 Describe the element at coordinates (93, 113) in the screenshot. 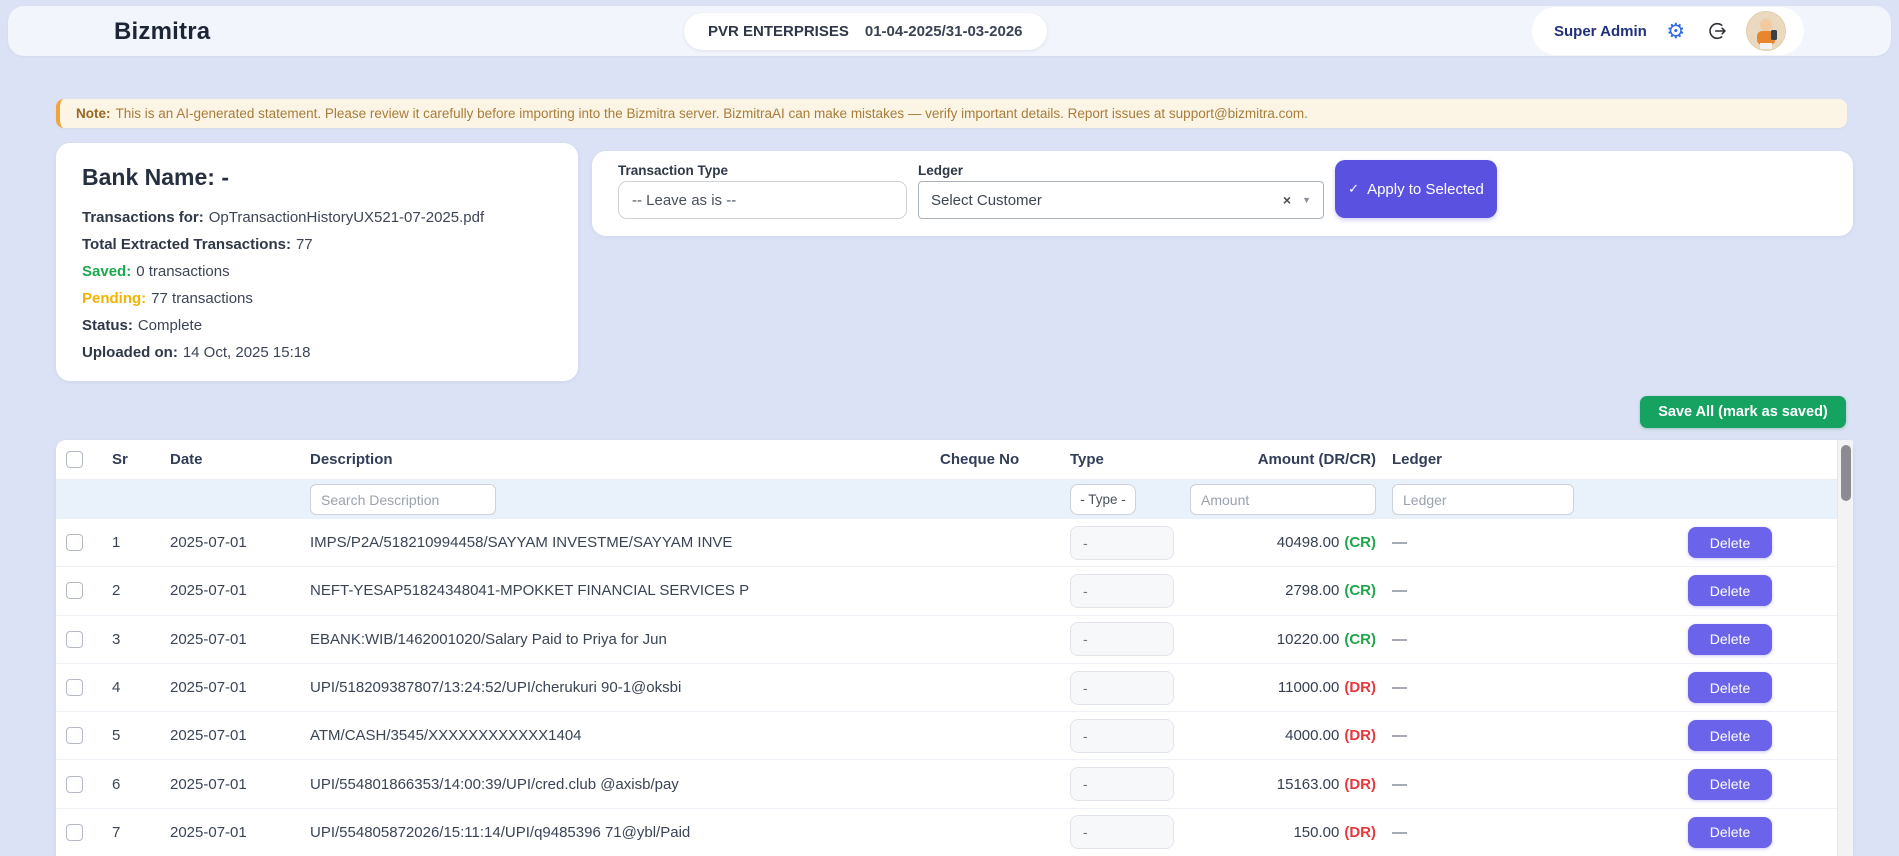

I see `note-label: Note:` at that location.